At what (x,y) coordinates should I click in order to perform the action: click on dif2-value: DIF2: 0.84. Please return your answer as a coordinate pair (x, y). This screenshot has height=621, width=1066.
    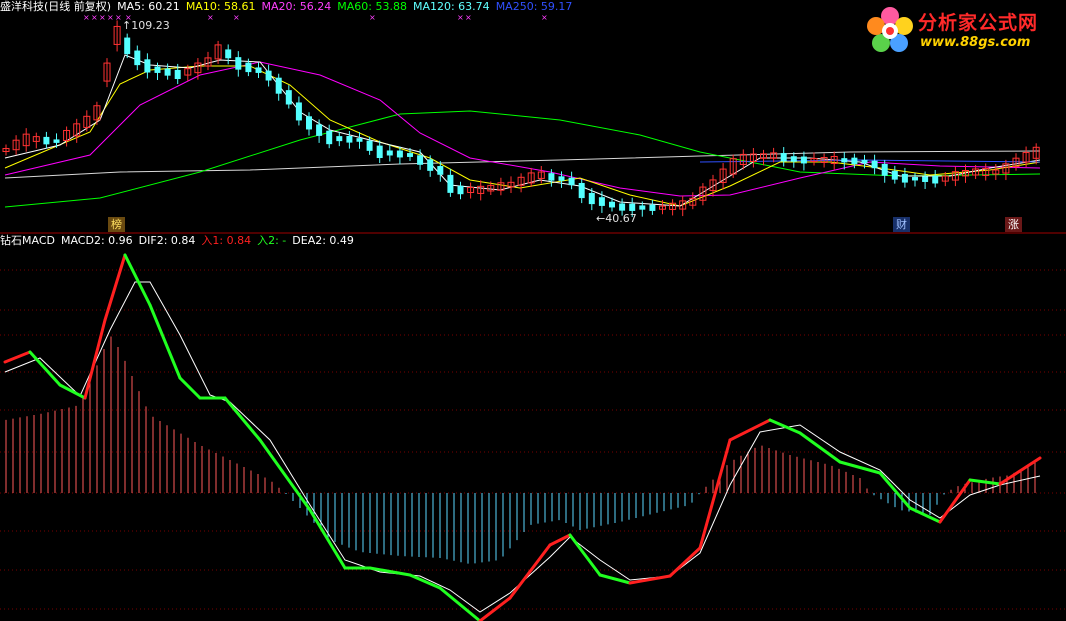
    Looking at the image, I should click on (167, 240).